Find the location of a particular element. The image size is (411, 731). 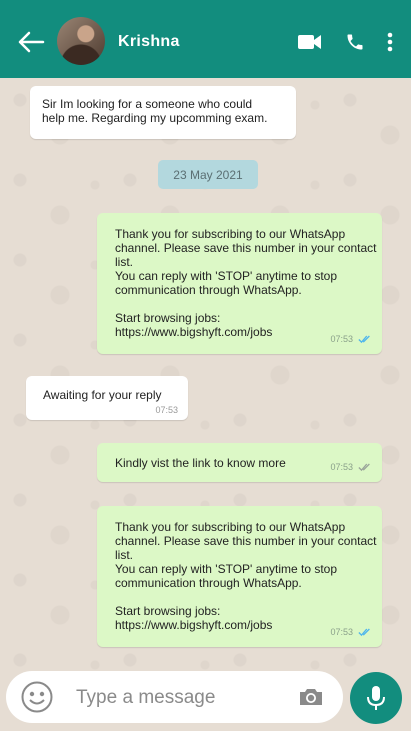

camera-icon is located at coordinates (311, 697).